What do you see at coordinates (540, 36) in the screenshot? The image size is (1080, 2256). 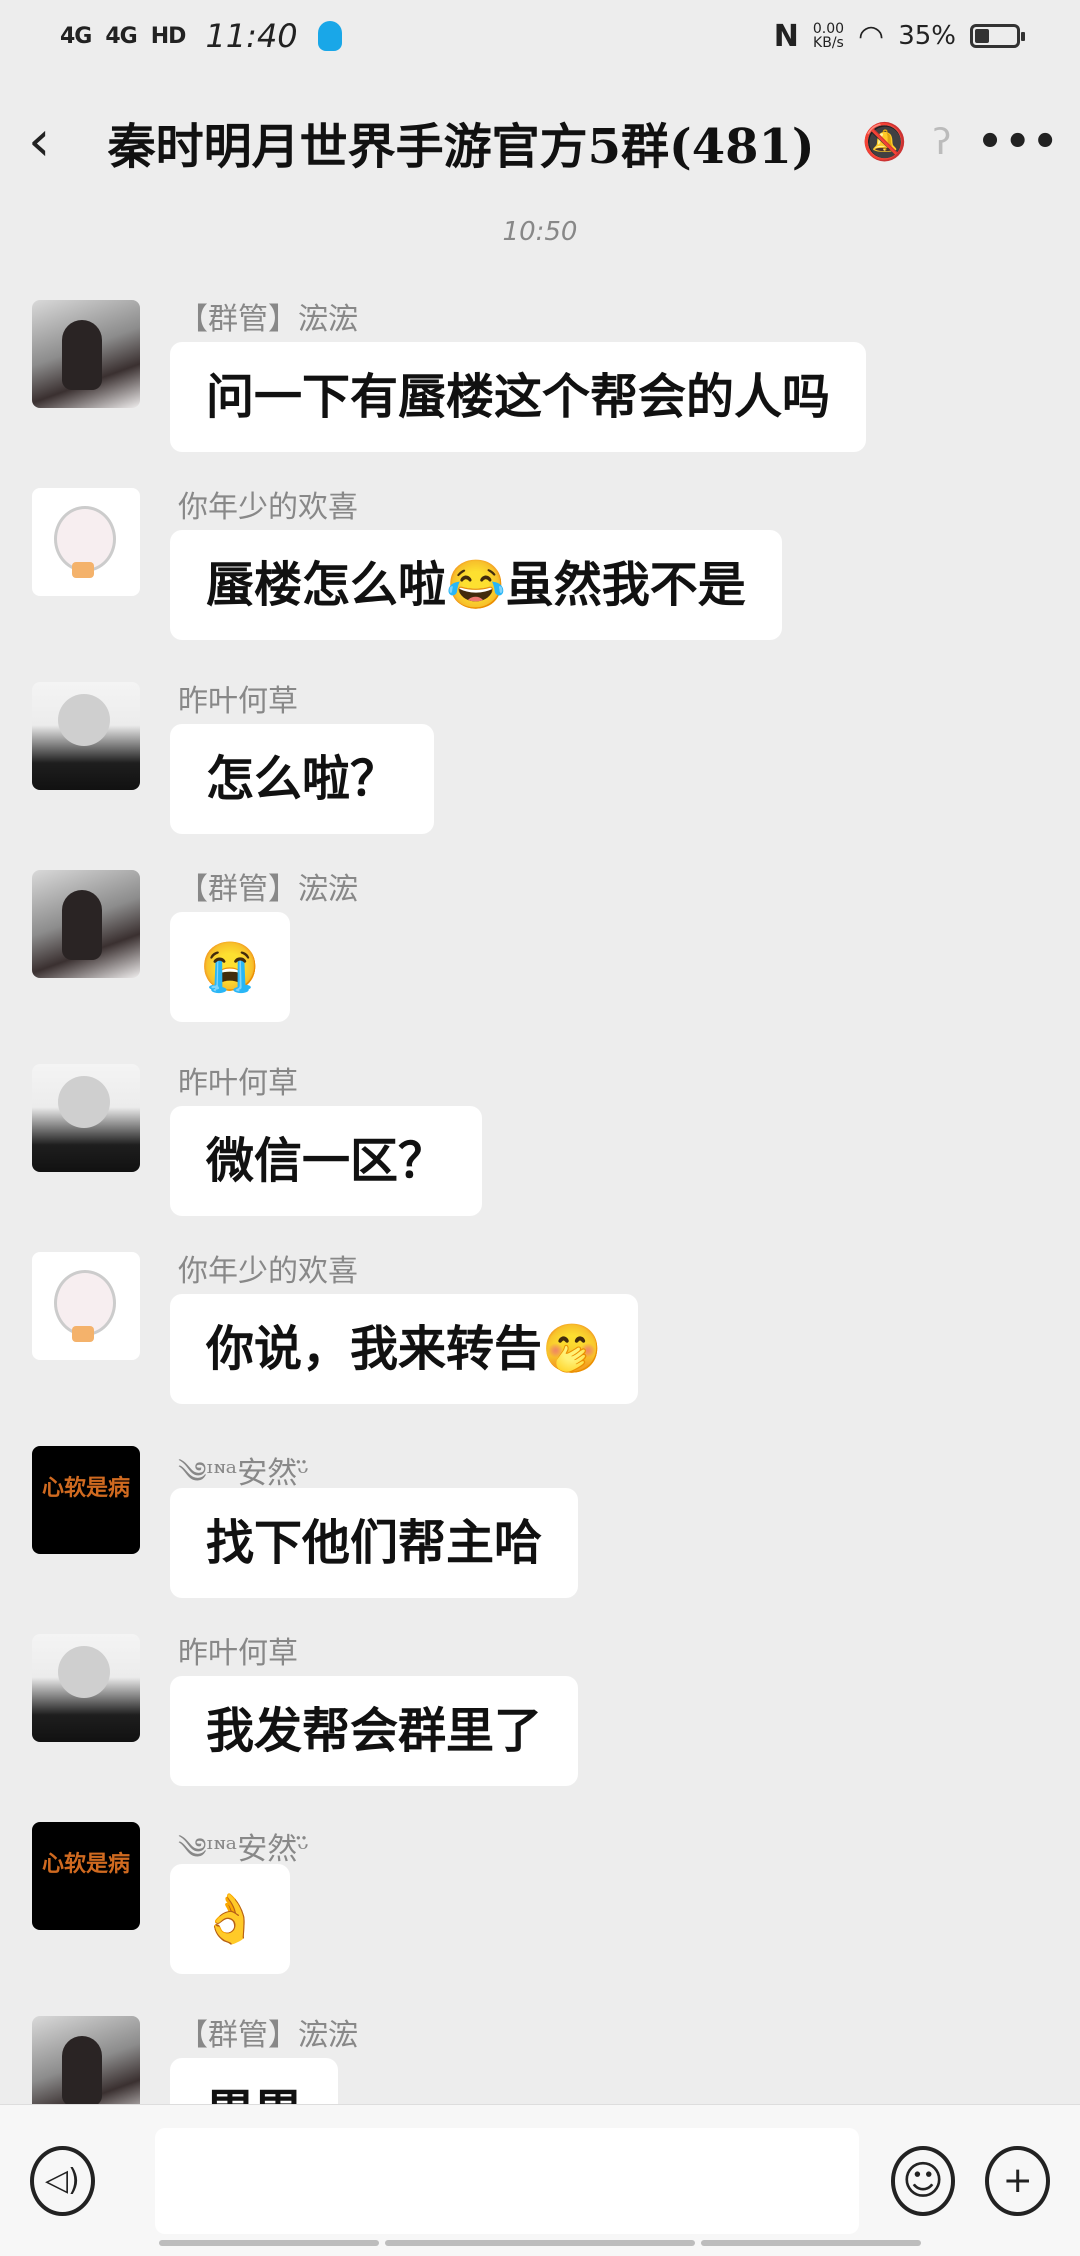 I see `status-bar: 4G 4G HD 11:40 N 0.00 KB/s ◠ 35%` at bounding box center [540, 36].